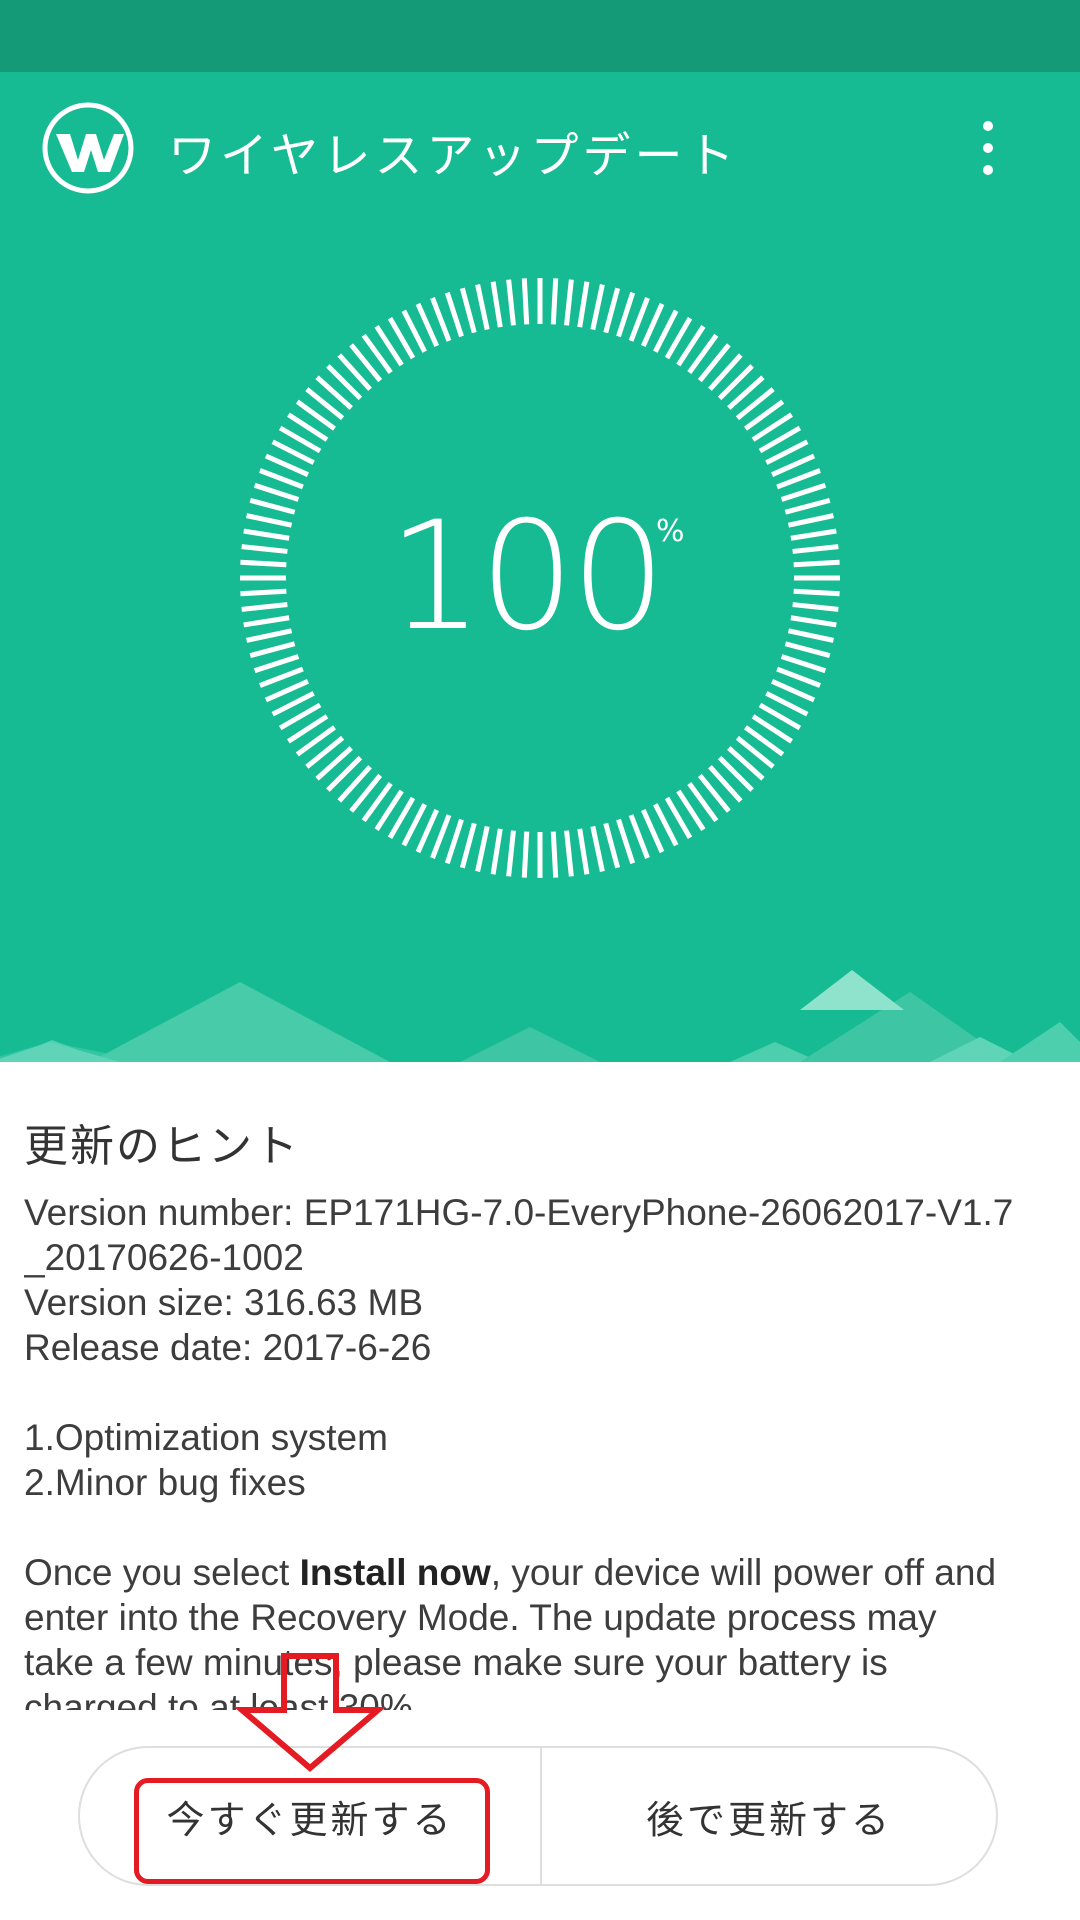 This screenshot has width=1080, height=1920. I want to click on version-number-cont: _20170626-1002, so click(164, 1257).